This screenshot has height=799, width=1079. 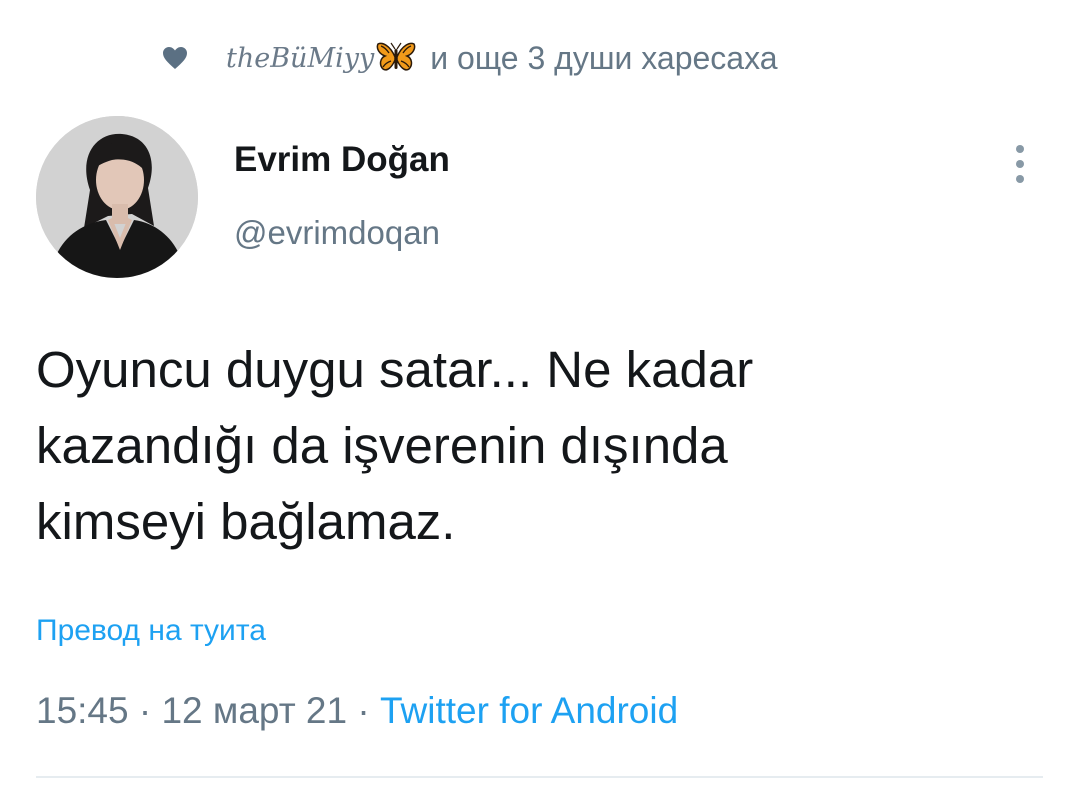 I want to click on social-context: theBüMiyy и още 3 души харесаха, so click(x=470, y=58).